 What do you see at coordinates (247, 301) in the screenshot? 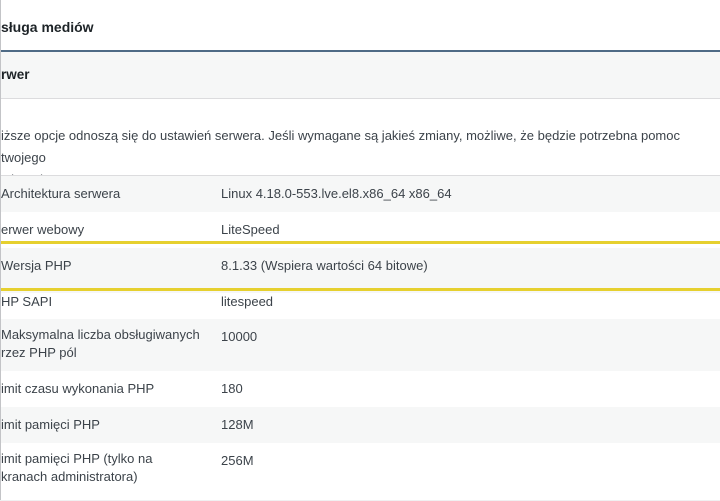
I see `row-value: litespeed` at bounding box center [247, 301].